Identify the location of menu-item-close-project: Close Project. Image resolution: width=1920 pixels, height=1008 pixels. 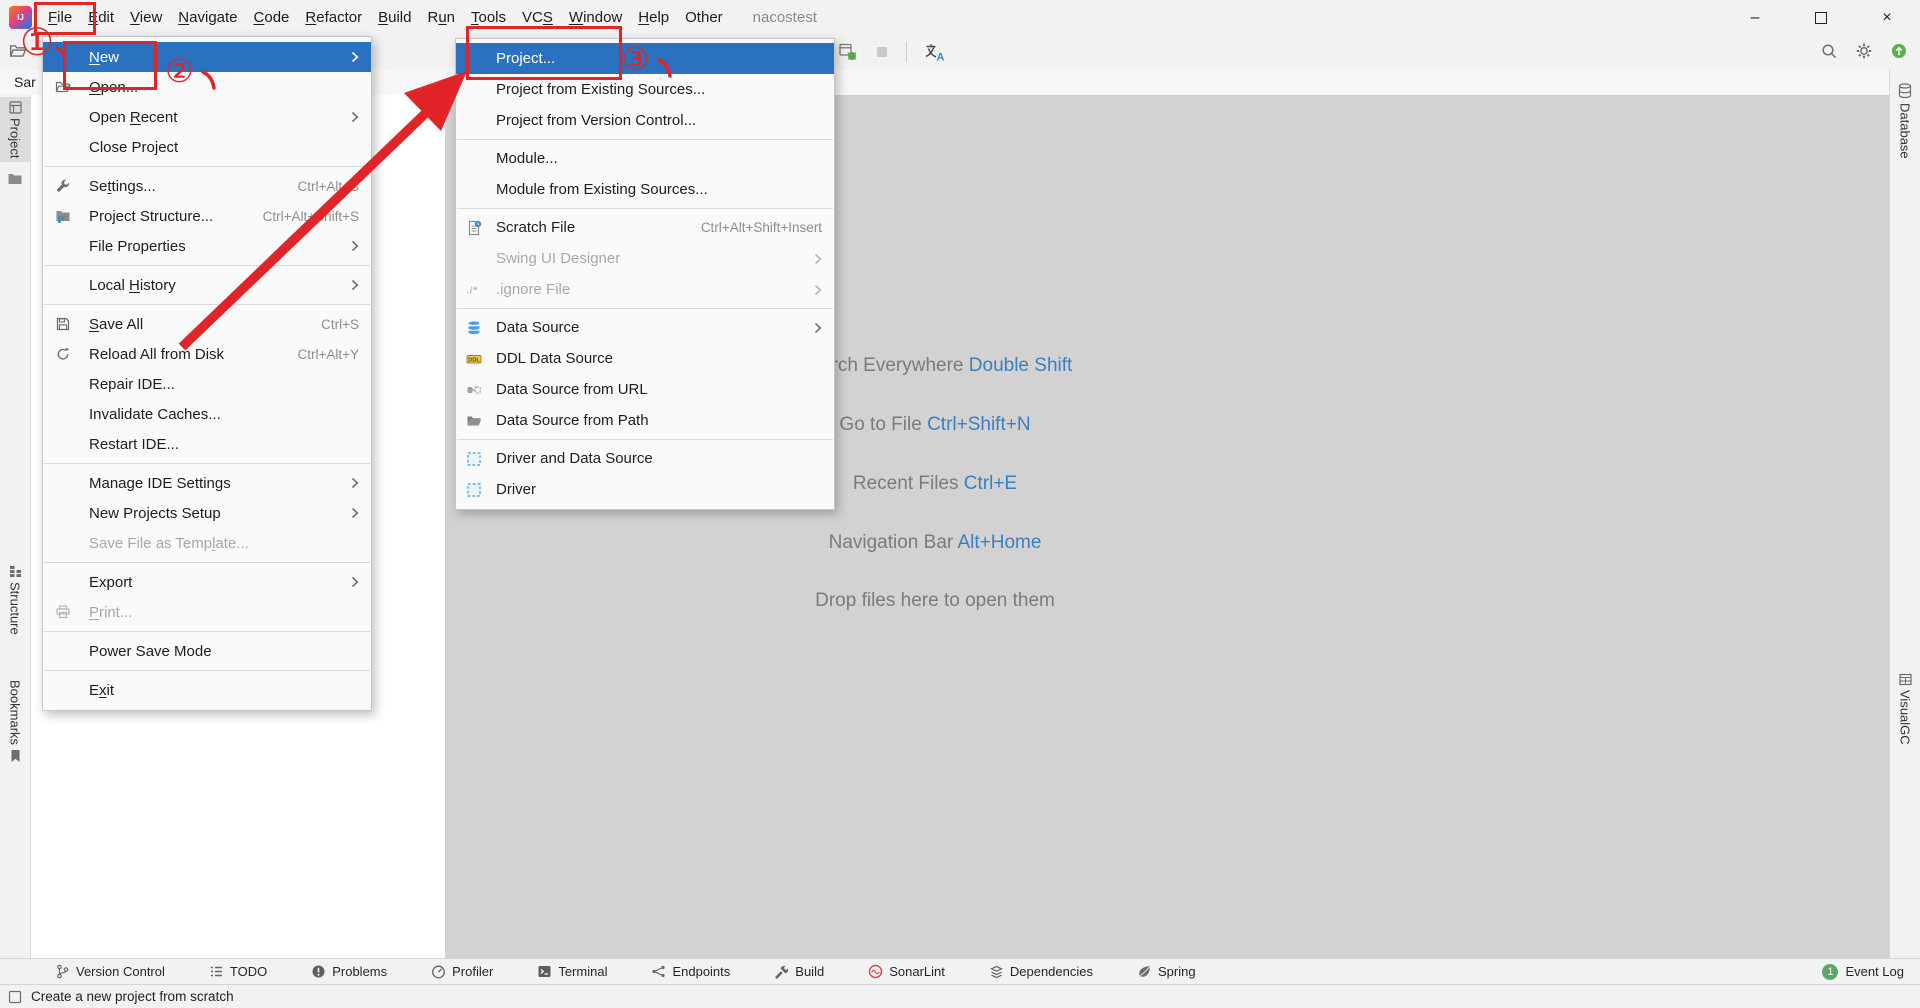
(207, 147).